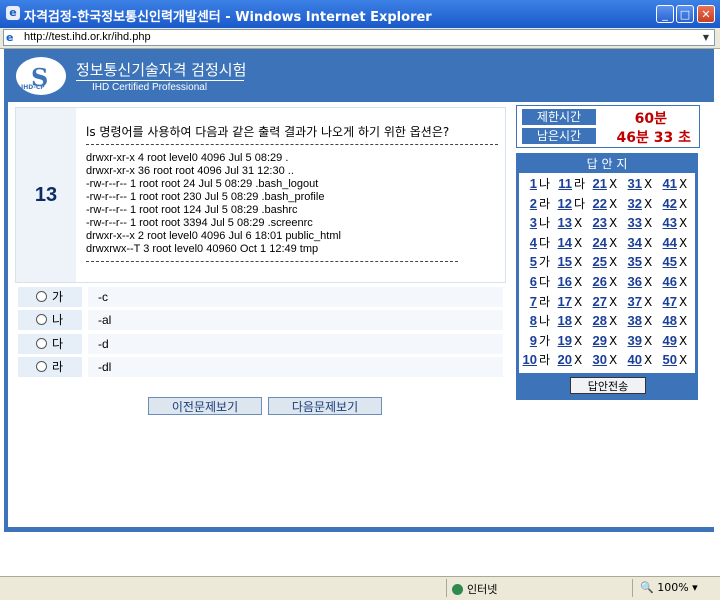 The image size is (720, 600). What do you see at coordinates (295, 297) in the screenshot?
I see `option-text: -c` at bounding box center [295, 297].